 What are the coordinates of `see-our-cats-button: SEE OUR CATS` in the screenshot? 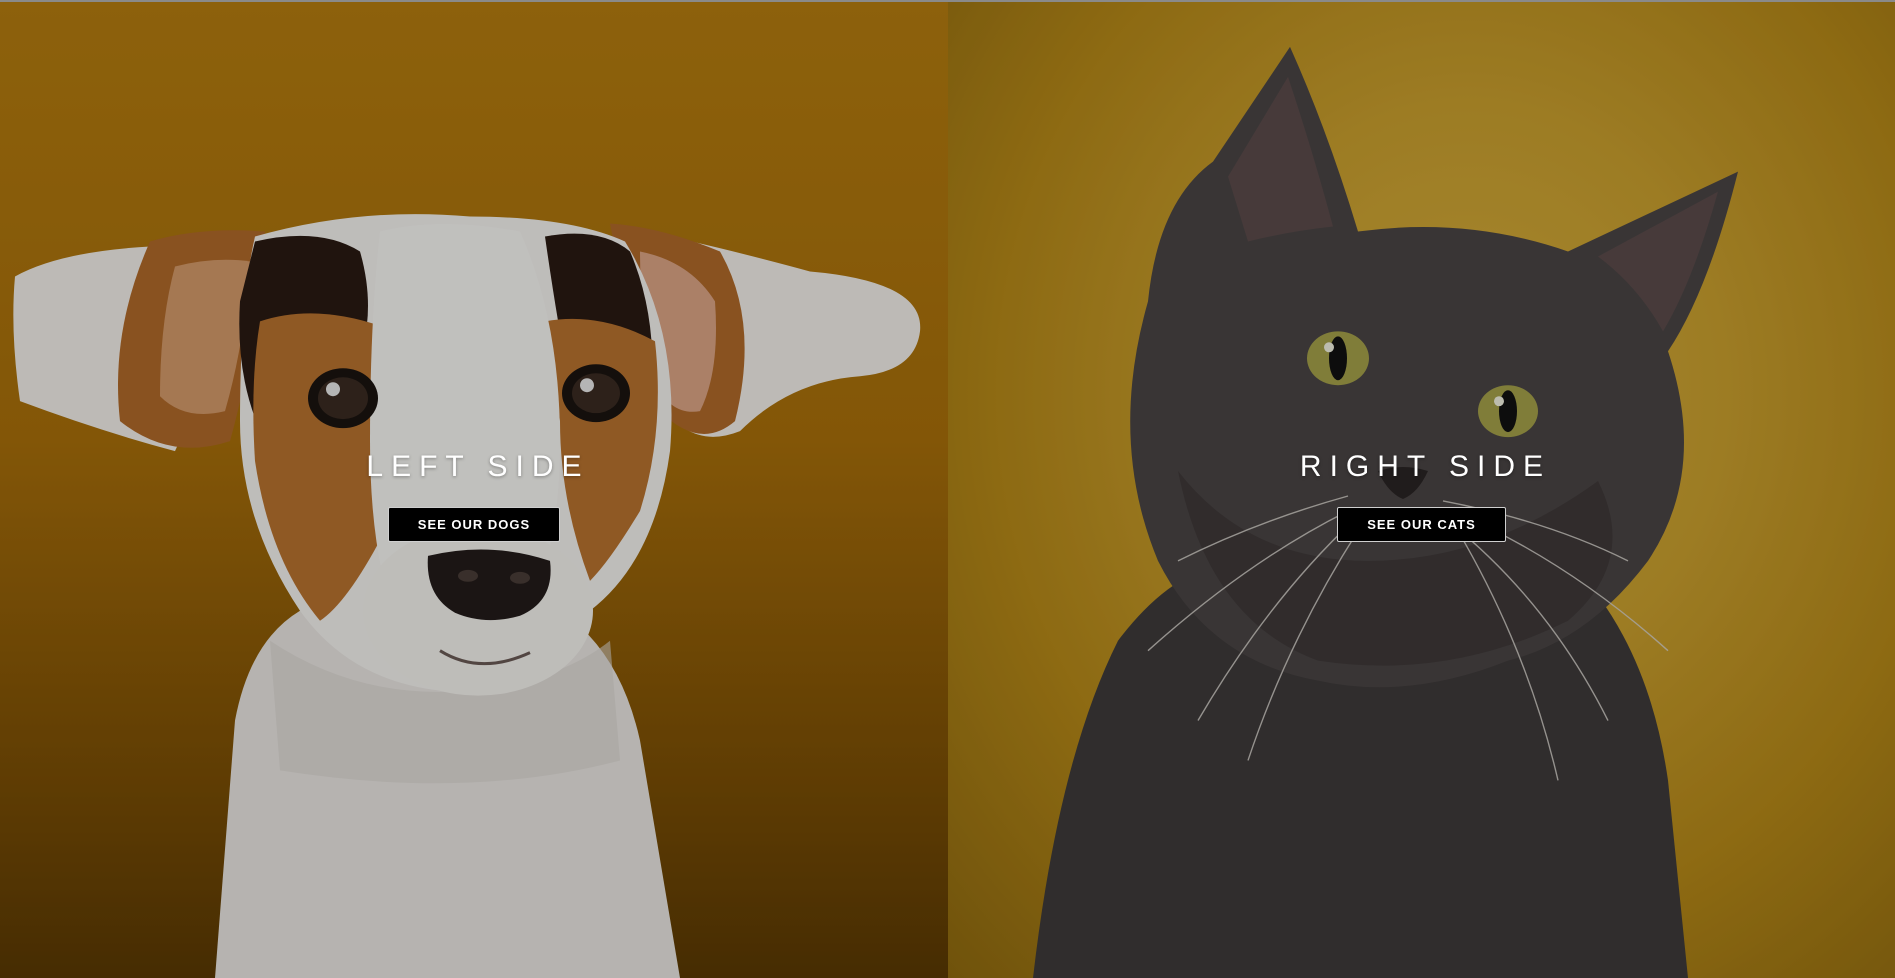 It's located at (1421, 524).